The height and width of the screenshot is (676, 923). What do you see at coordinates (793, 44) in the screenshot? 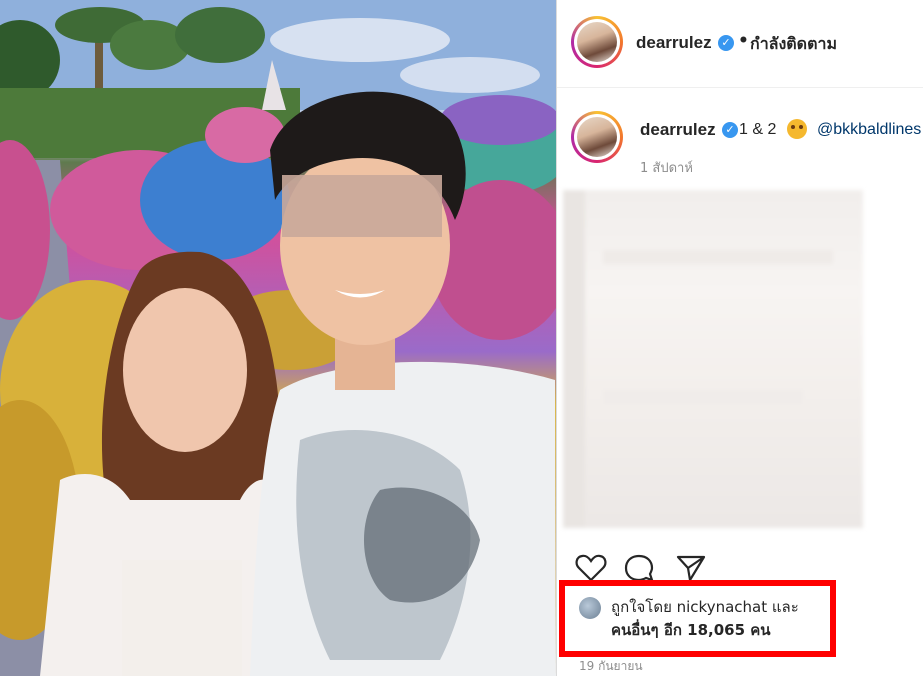
I see `follow-status-button: กำลังติดตาม` at bounding box center [793, 44].